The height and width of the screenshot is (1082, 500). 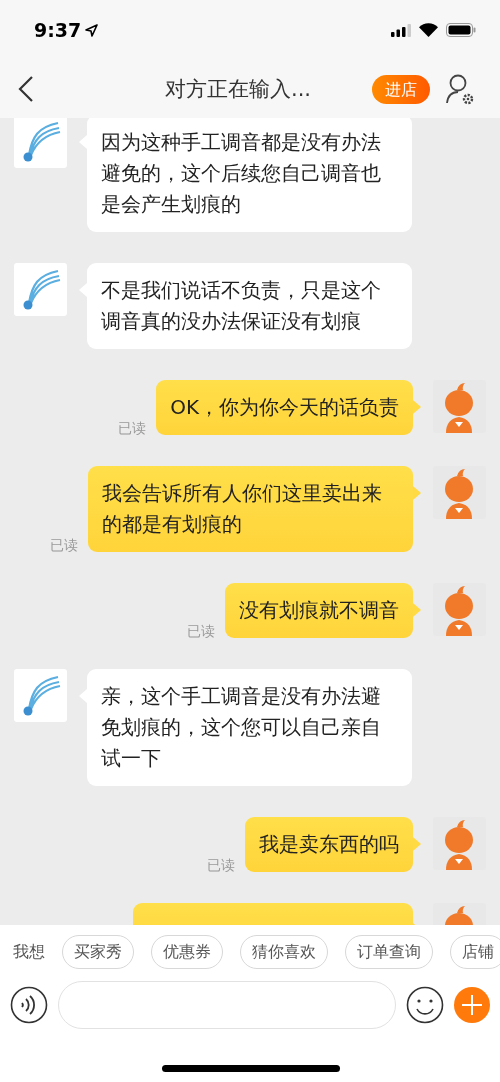 What do you see at coordinates (425, 1005) in the screenshot?
I see `emoji-icon` at bounding box center [425, 1005].